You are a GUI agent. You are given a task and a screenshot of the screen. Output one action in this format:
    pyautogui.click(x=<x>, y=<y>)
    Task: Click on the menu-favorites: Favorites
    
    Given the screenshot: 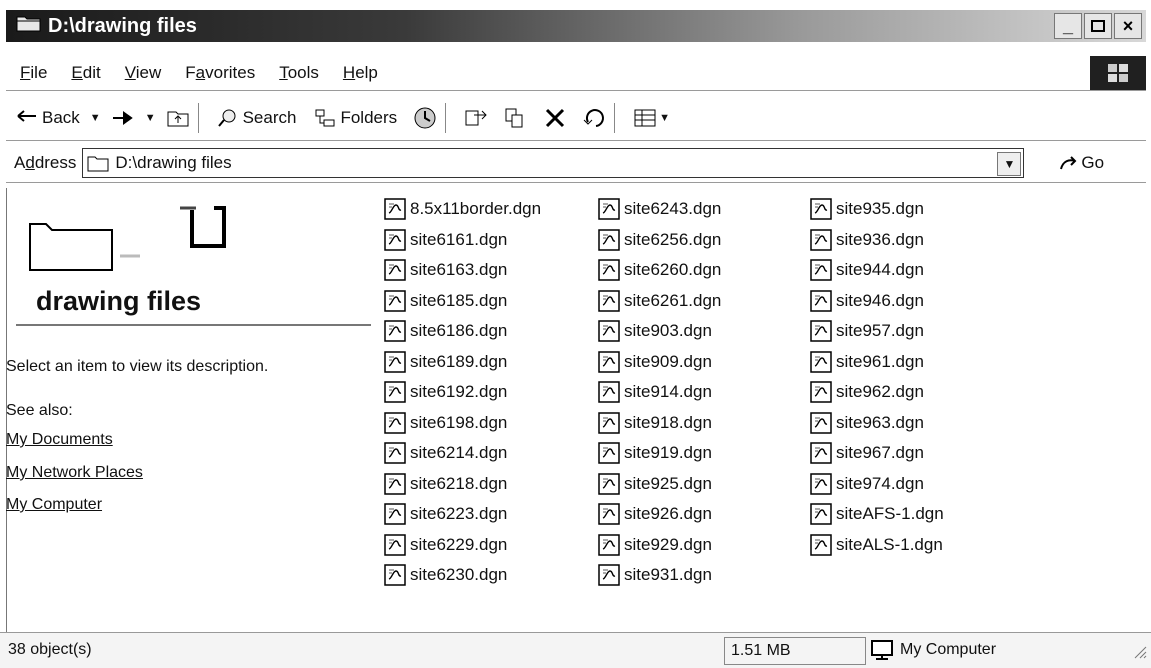 What is the action you would take?
    pyautogui.click(x=220, y=73)
    